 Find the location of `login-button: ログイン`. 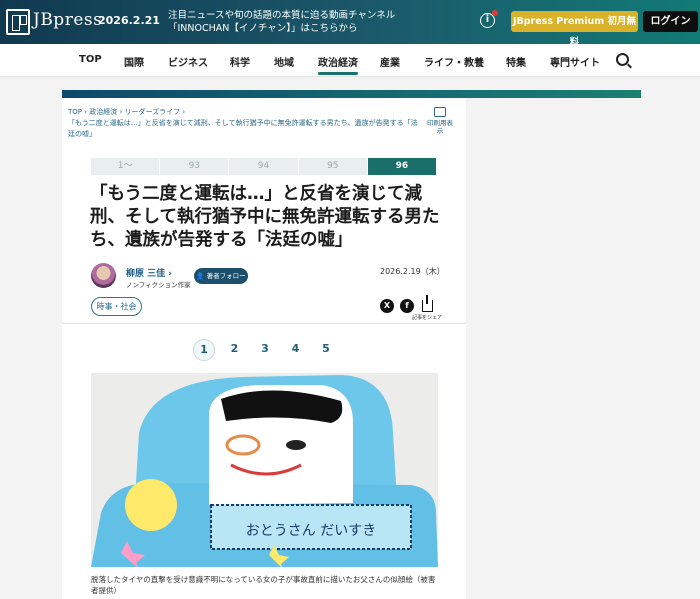

login-button: ログイン is located at coordinates (670, 21).